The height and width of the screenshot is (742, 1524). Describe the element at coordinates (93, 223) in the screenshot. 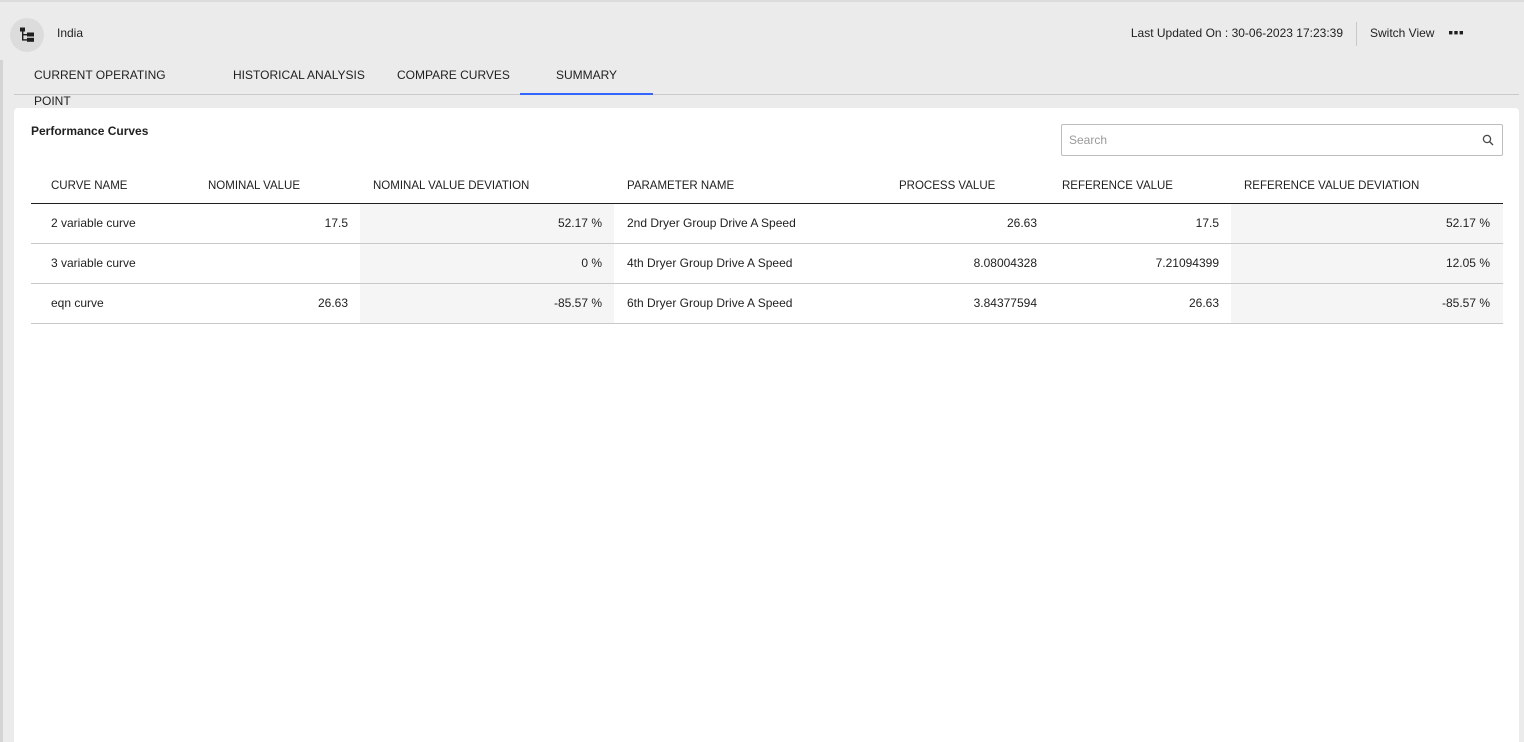

I see `cell-curve-name: 2 variable curve` at that location.